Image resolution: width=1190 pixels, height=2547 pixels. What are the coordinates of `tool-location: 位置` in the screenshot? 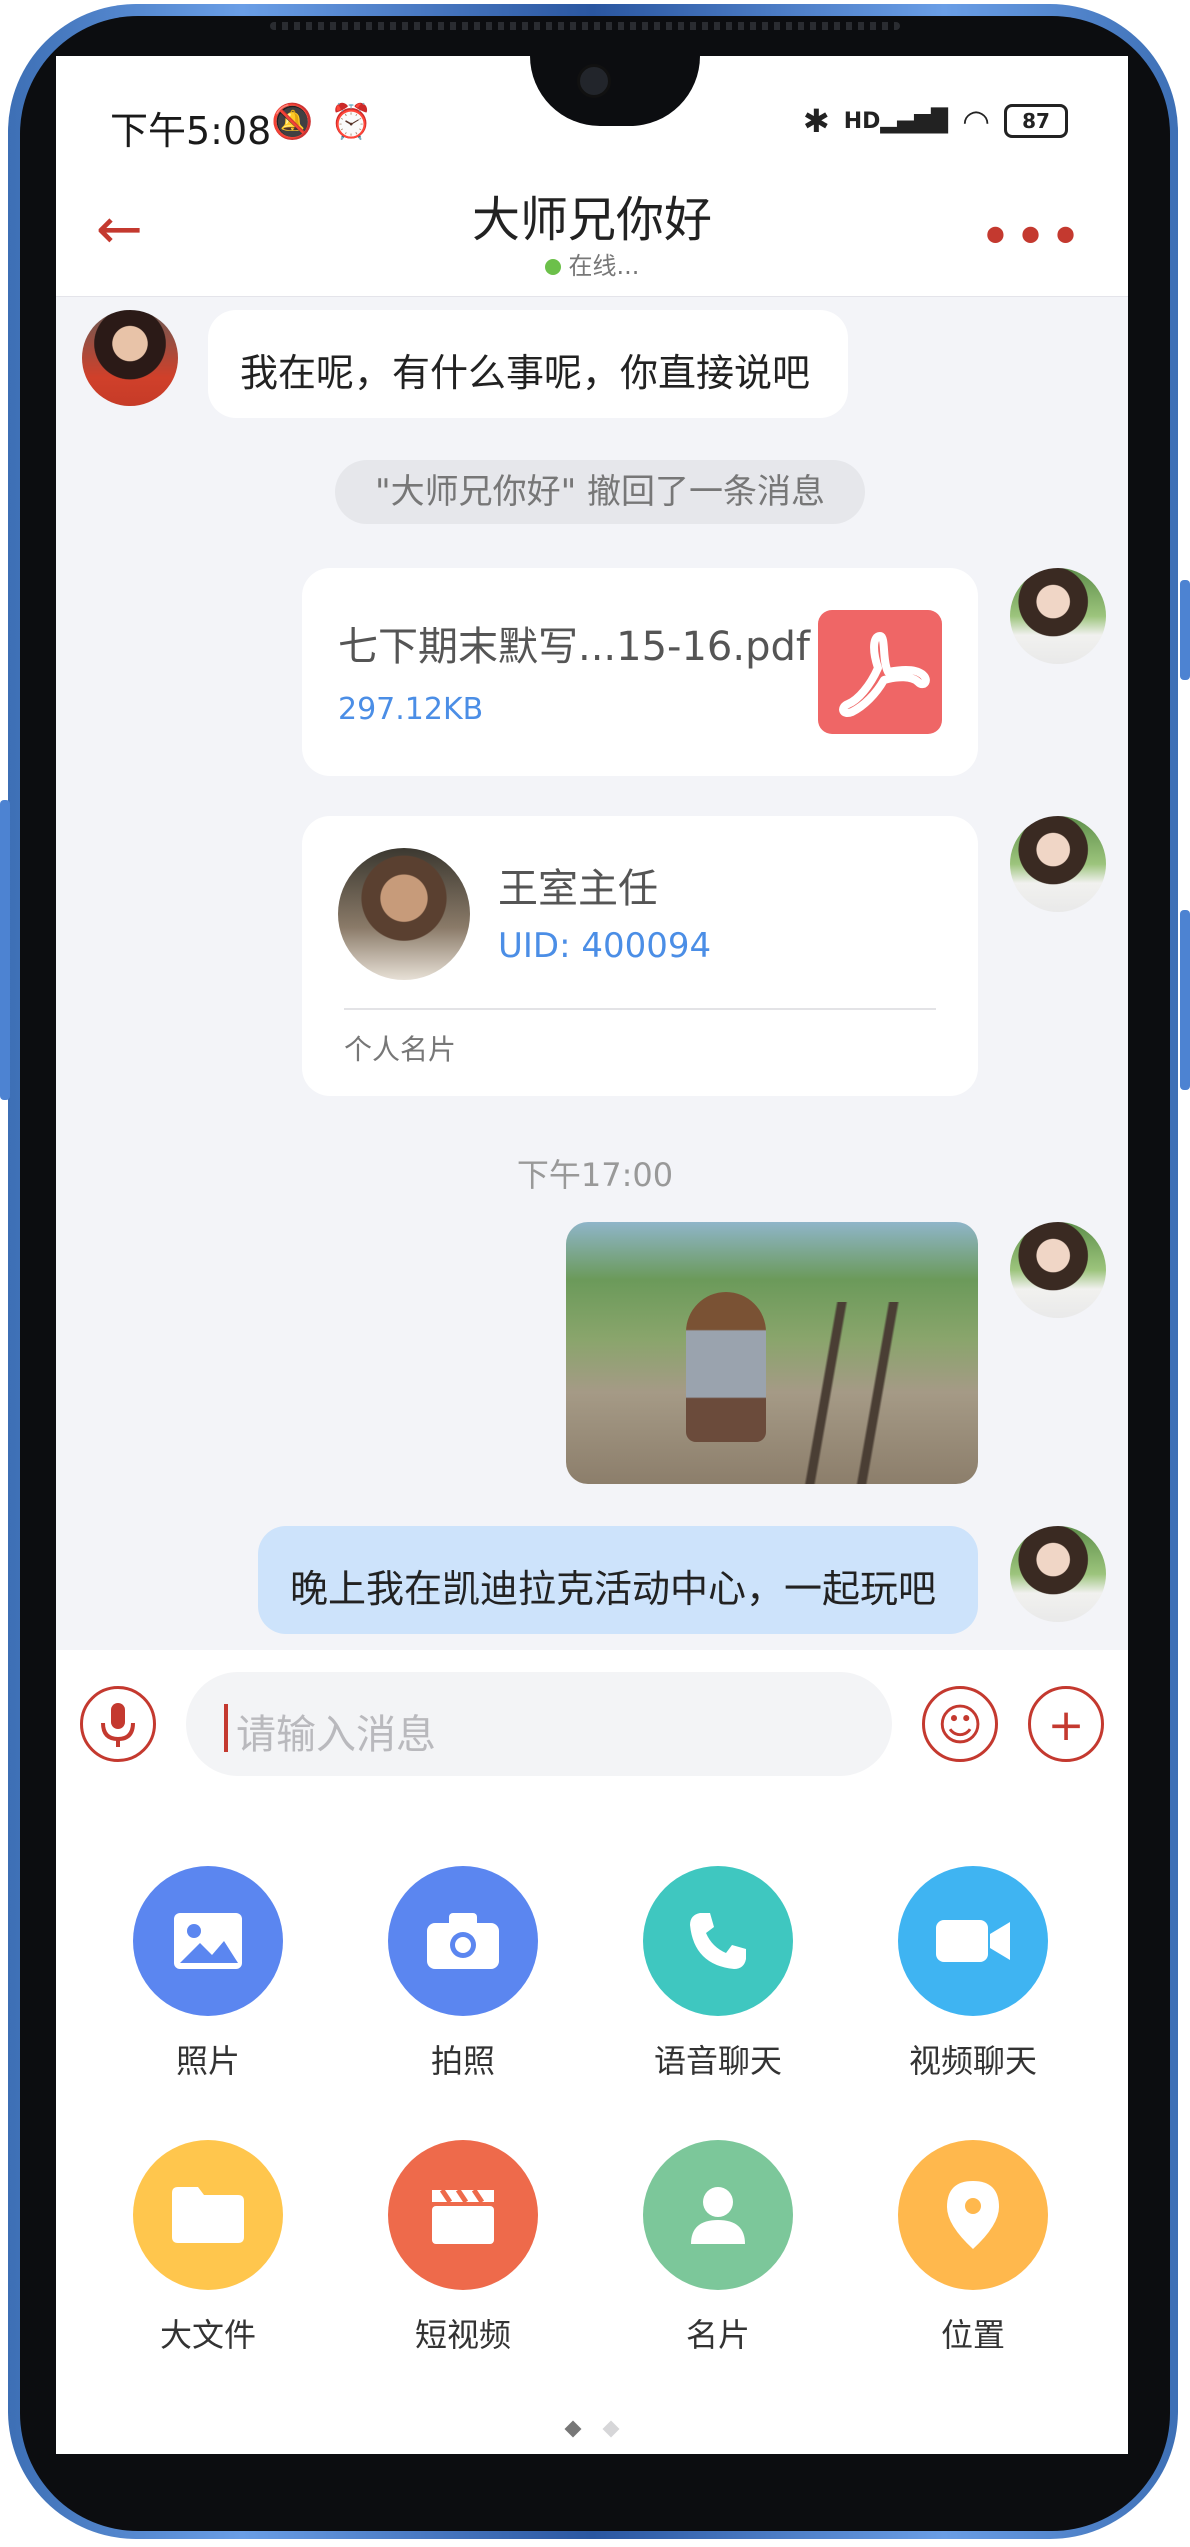 It's located at (973, 2248).